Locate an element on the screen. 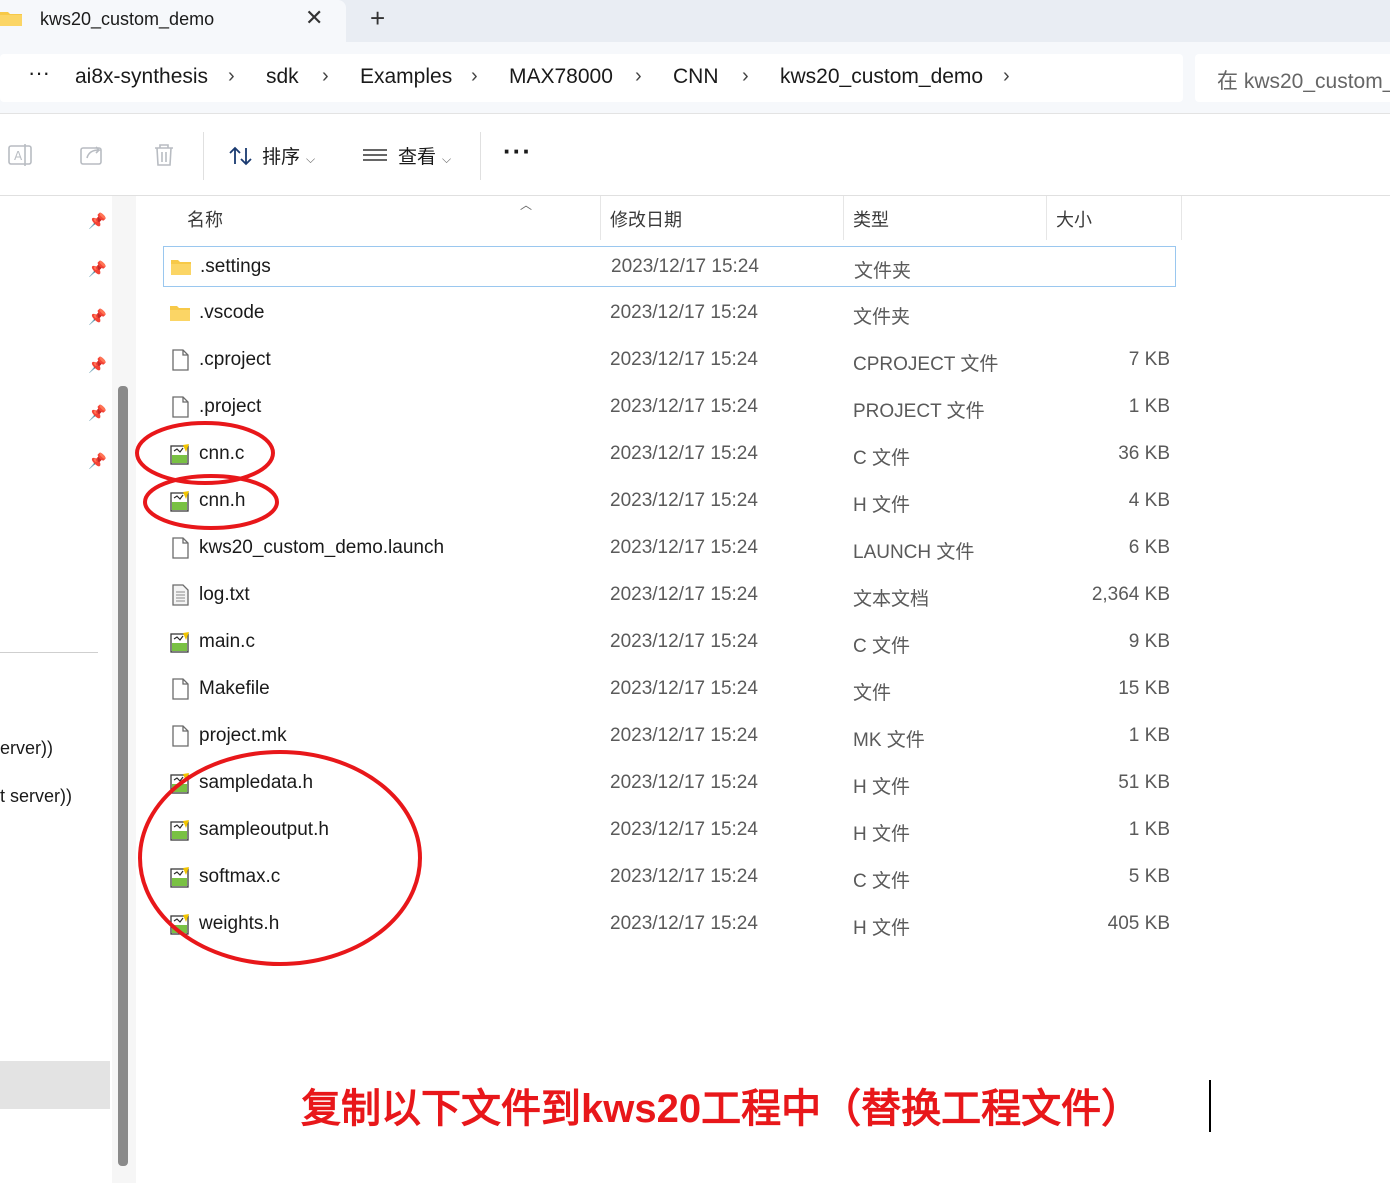 Image resolution: width=1390 pixels, height=1183 pixels. command-bar: A 排序 ⌵ 查看 ⌵ ··· is located at coordinates (695, 155).